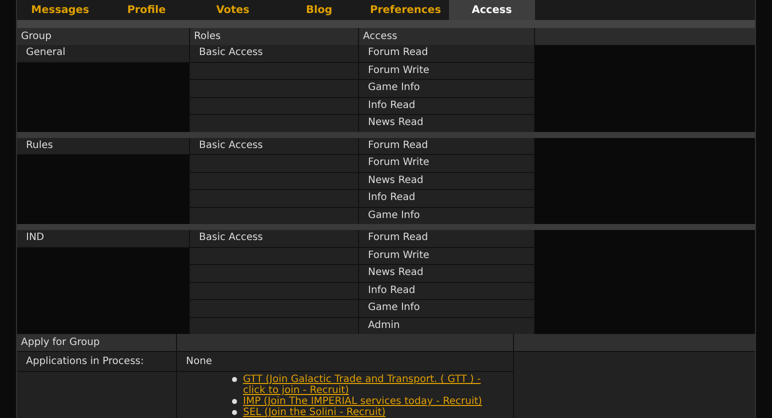 The height and width of the screenshot is (418, 772). I want to click on column-header: Group, so click(103, 36).